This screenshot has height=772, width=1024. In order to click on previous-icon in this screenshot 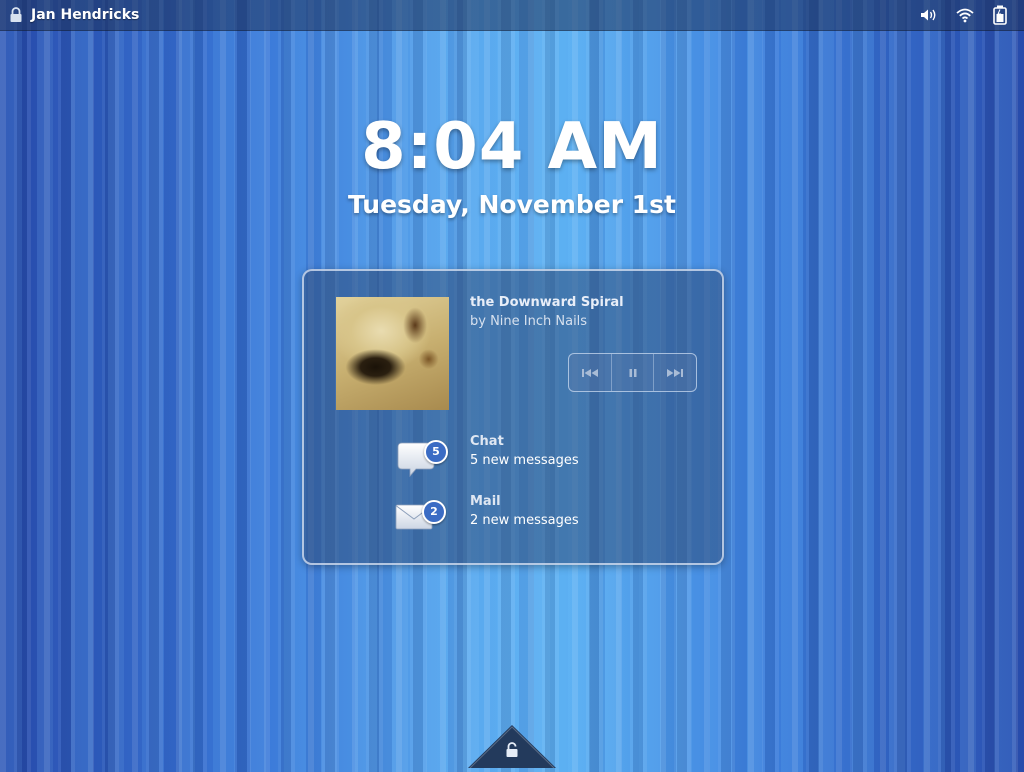, I will do `click(589, 372)`.